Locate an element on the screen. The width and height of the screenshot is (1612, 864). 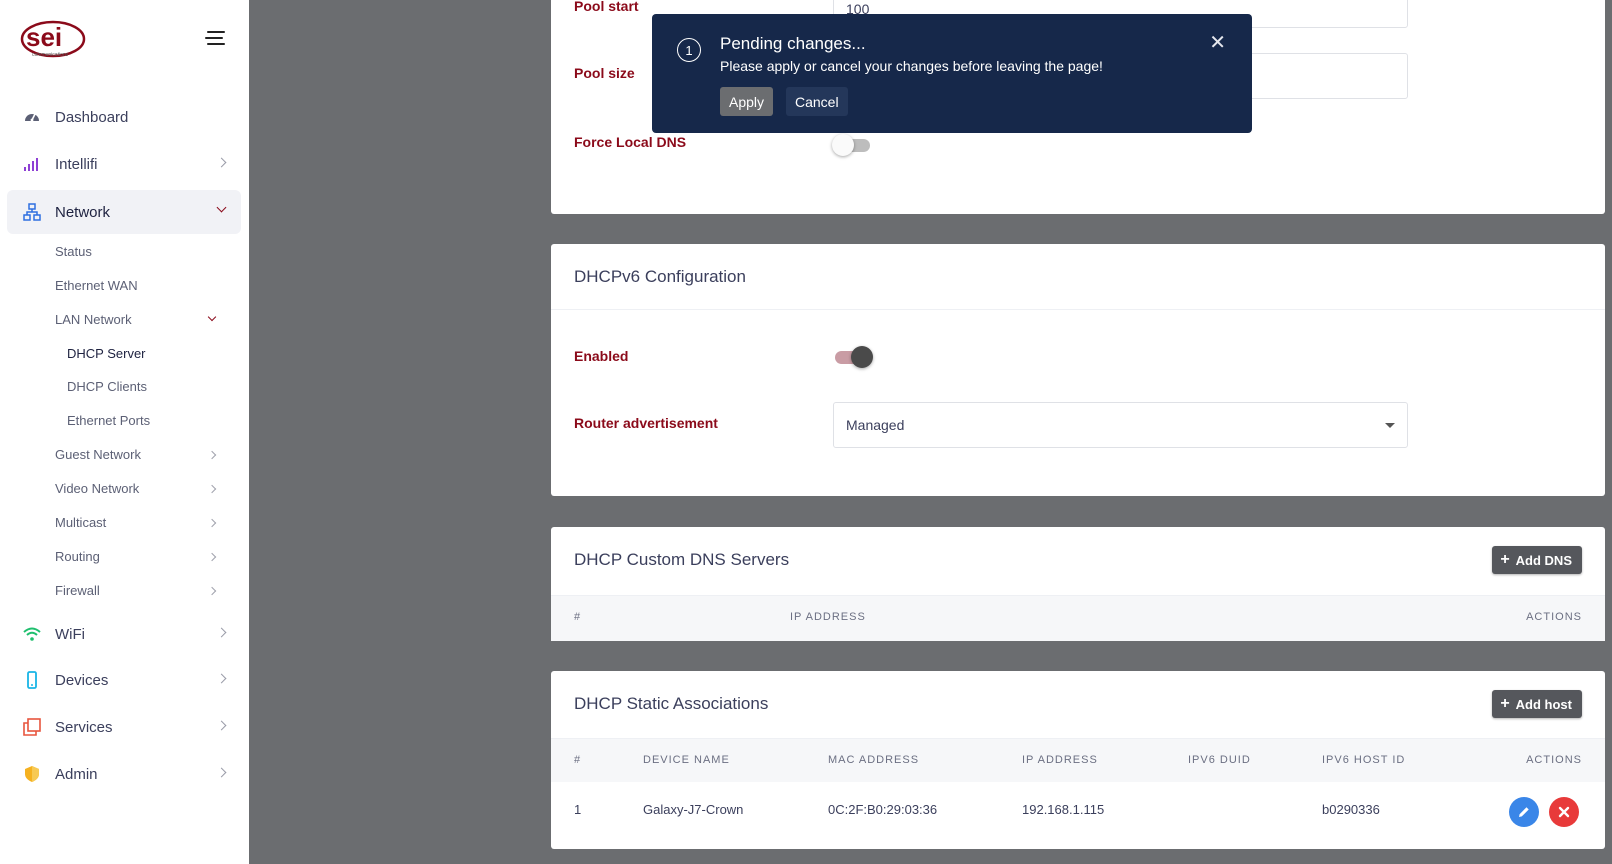
nav-item-network: Network is located at coordinates (124, 212).